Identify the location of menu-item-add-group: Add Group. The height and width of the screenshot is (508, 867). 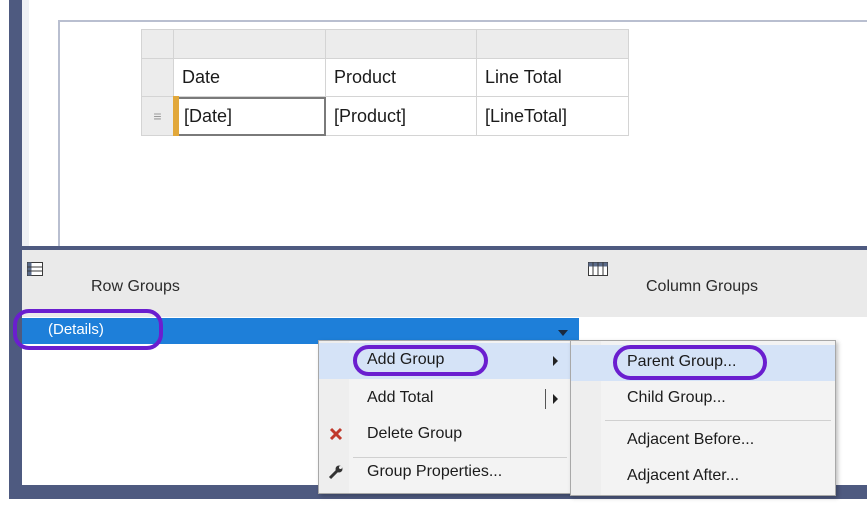
(445, 361).